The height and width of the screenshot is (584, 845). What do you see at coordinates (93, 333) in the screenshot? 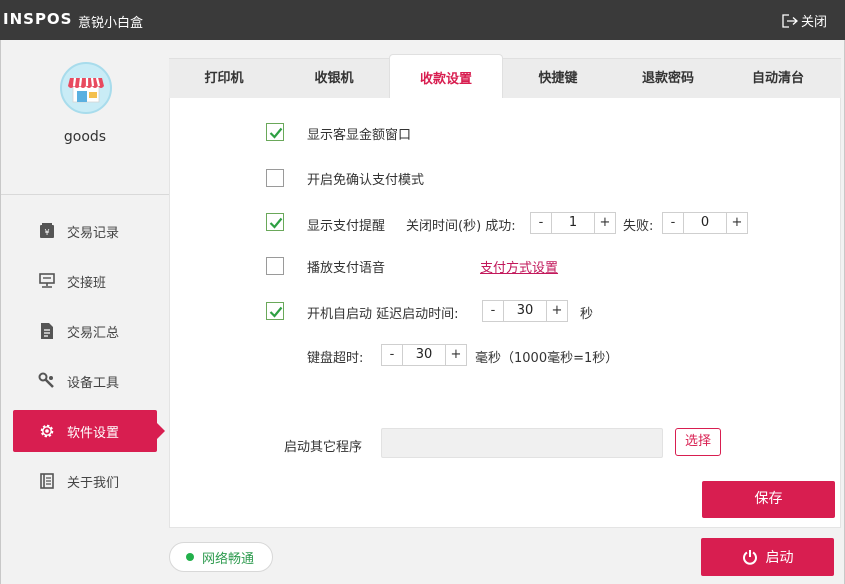
I see `sidebar-item-label: 交易汇总` at bounding box center [93, 333].